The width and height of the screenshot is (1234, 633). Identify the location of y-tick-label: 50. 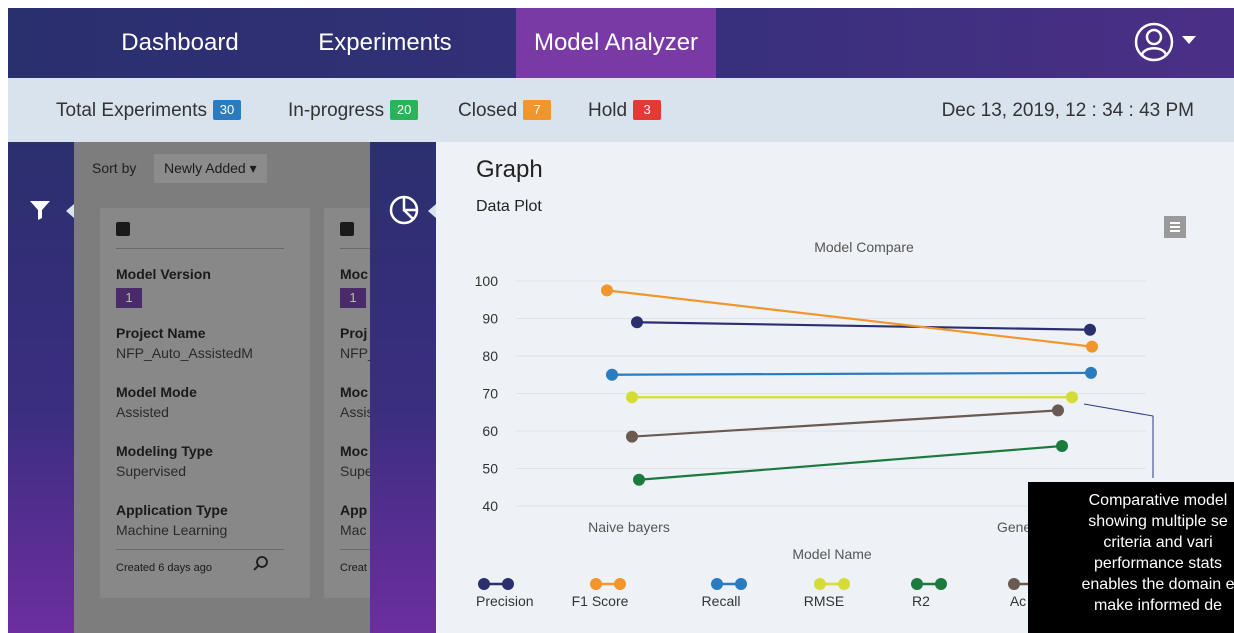
(490, 469).